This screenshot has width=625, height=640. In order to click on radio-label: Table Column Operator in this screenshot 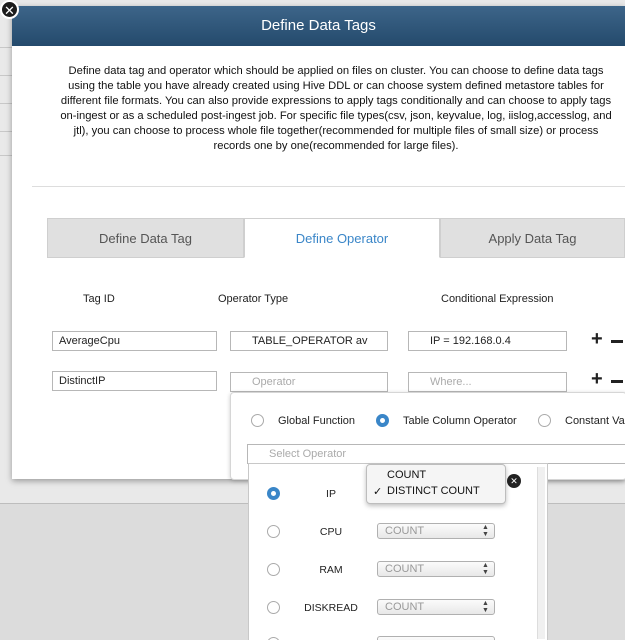, I will do `click(460, 421)`.